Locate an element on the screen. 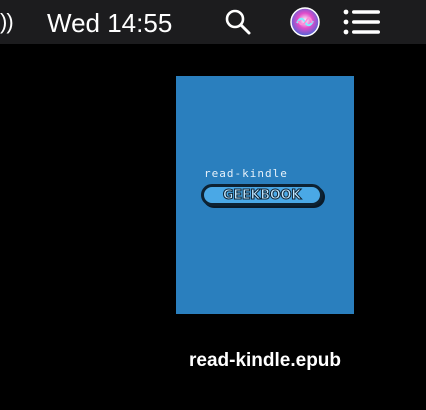 Image resolution: width=426 pixels, height=410 pixels. search-icon is located at coordinates (238, 22).